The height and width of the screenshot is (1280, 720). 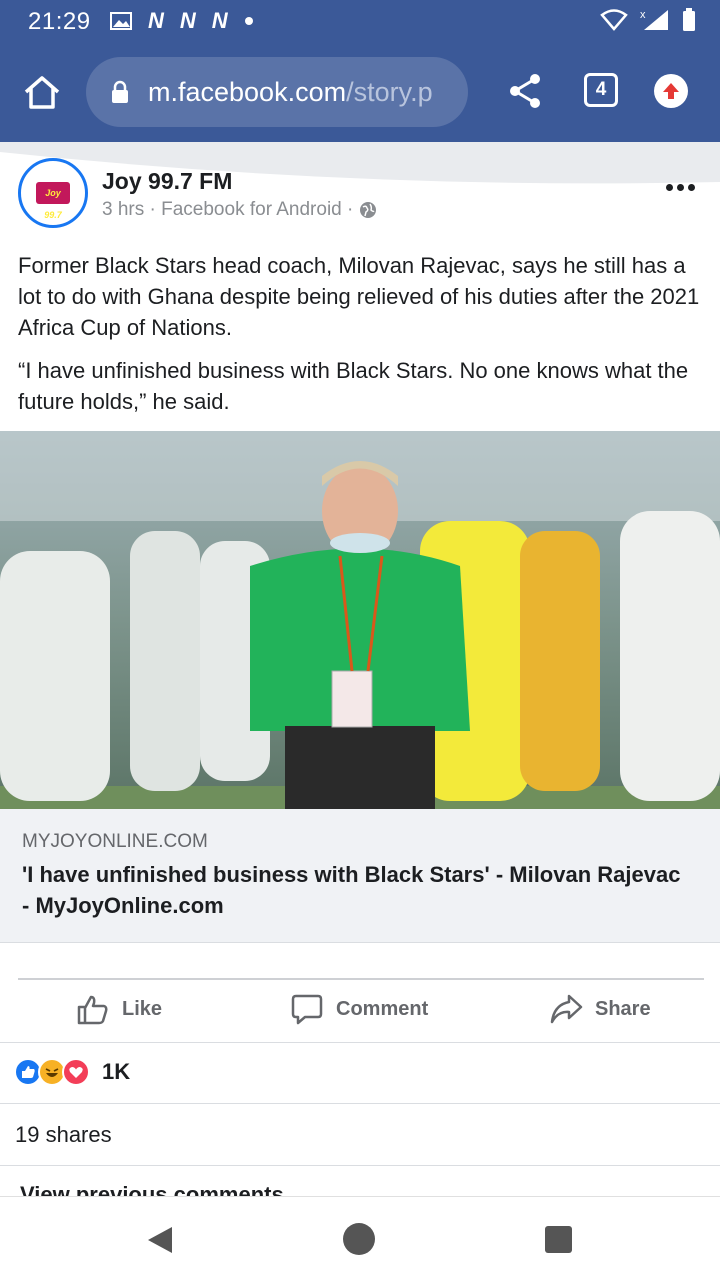 What do you see at coordinates (228, 209) in the screenshot?
I see `post-meta-text: 3 hrs · Facebook for Android ·` at bounding box center [228, 209].